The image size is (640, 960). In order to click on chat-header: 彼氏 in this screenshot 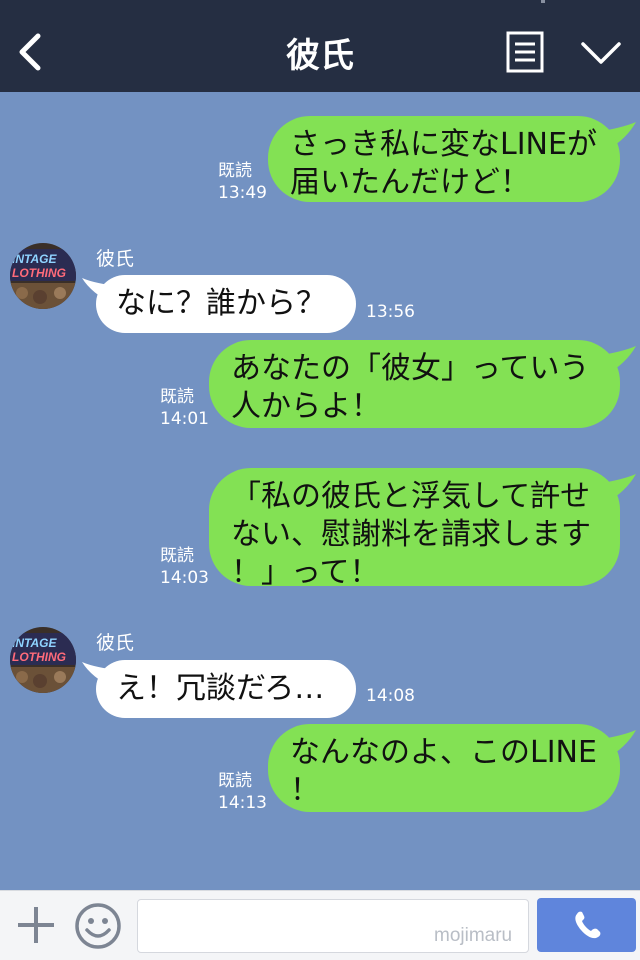, I will do `click(320, 46)`.